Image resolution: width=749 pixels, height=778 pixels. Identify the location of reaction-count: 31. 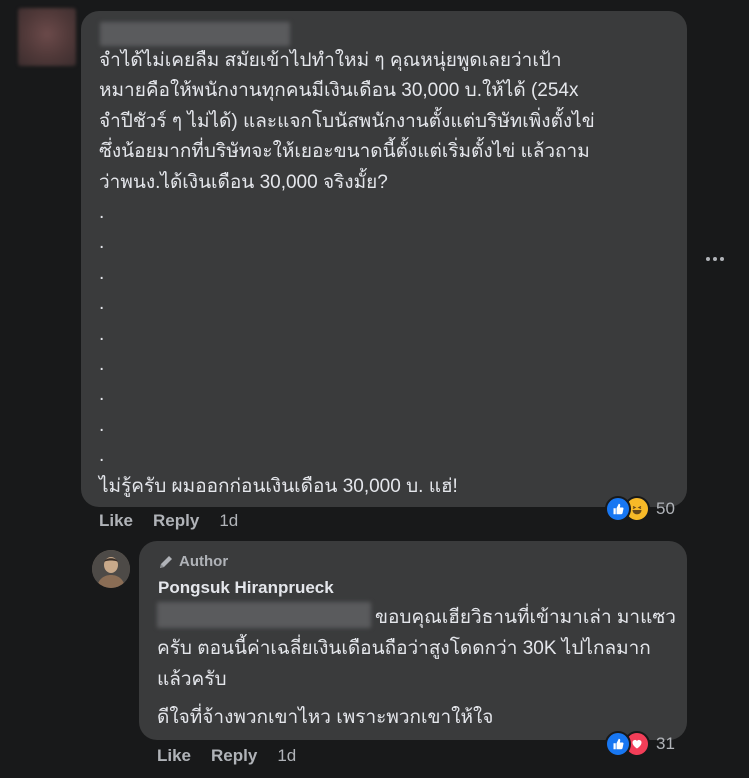
(665, 743).